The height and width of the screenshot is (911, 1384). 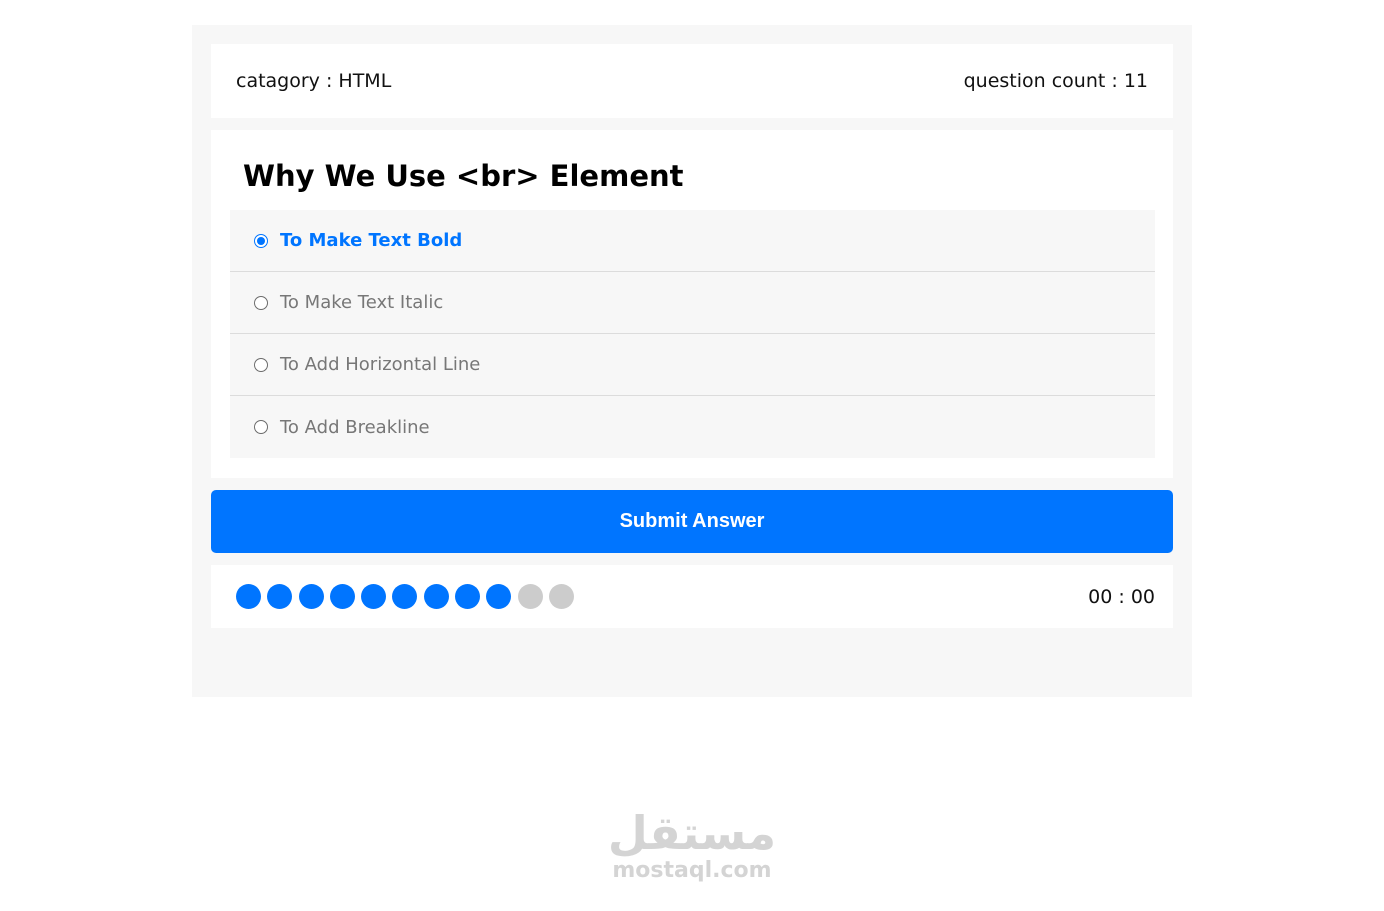 What do you see at coordinates (692, 241) in the screenshot?
I see `answer-option-1: To Make Text Bold` at bounding box center [692, 241].